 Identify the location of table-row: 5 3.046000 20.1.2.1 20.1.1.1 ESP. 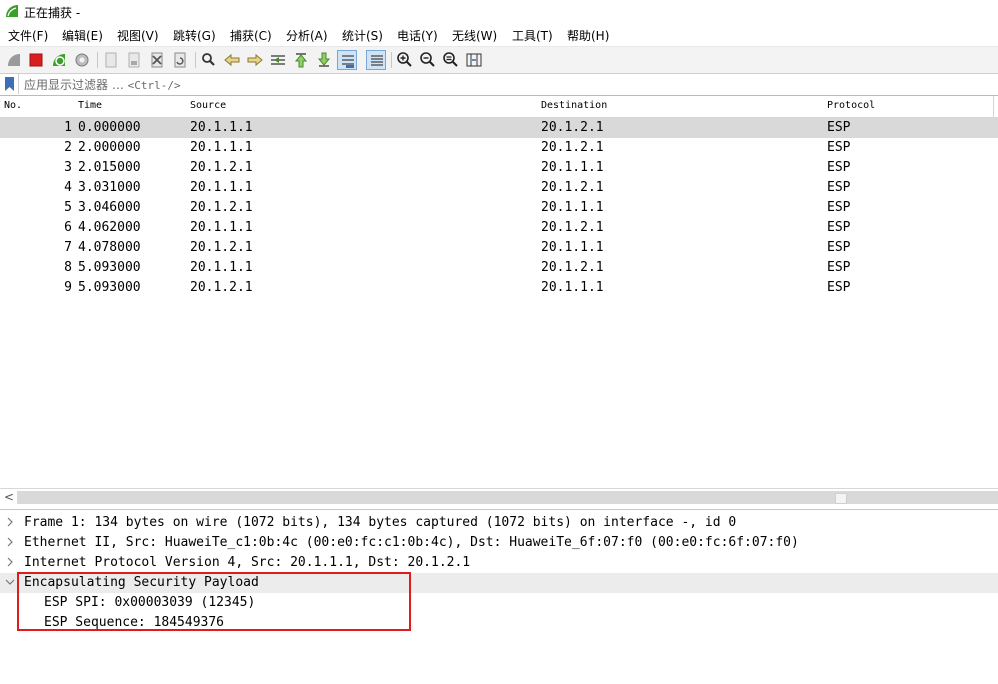
(499, 208).